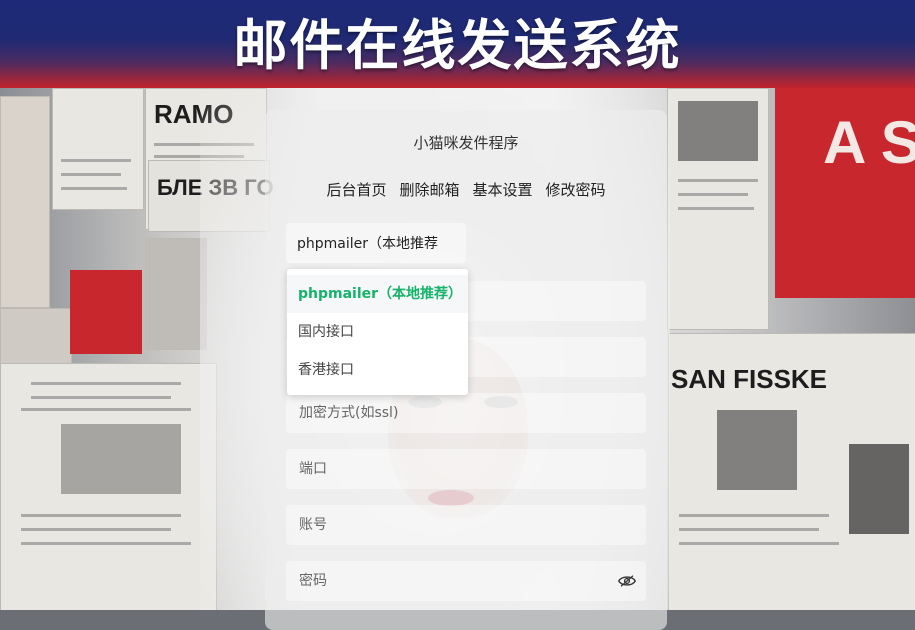 The width and height of the screenshot is (915, 630). What do you see at coordinates (791, 471) in the screenshot?
I see `bg-paper: SAN FISSKE` at bounding box center [791, 471].